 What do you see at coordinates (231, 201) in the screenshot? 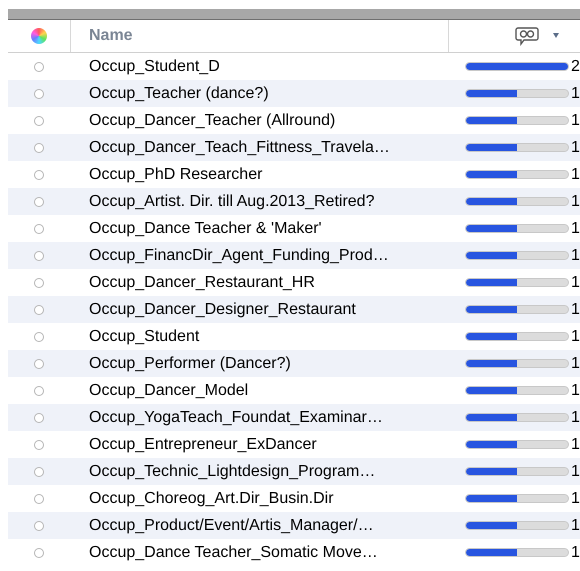
I see `table-cell: Occup_Artist. Dir. till Aug.2013_Retired?` at bounding box center [231, 201].